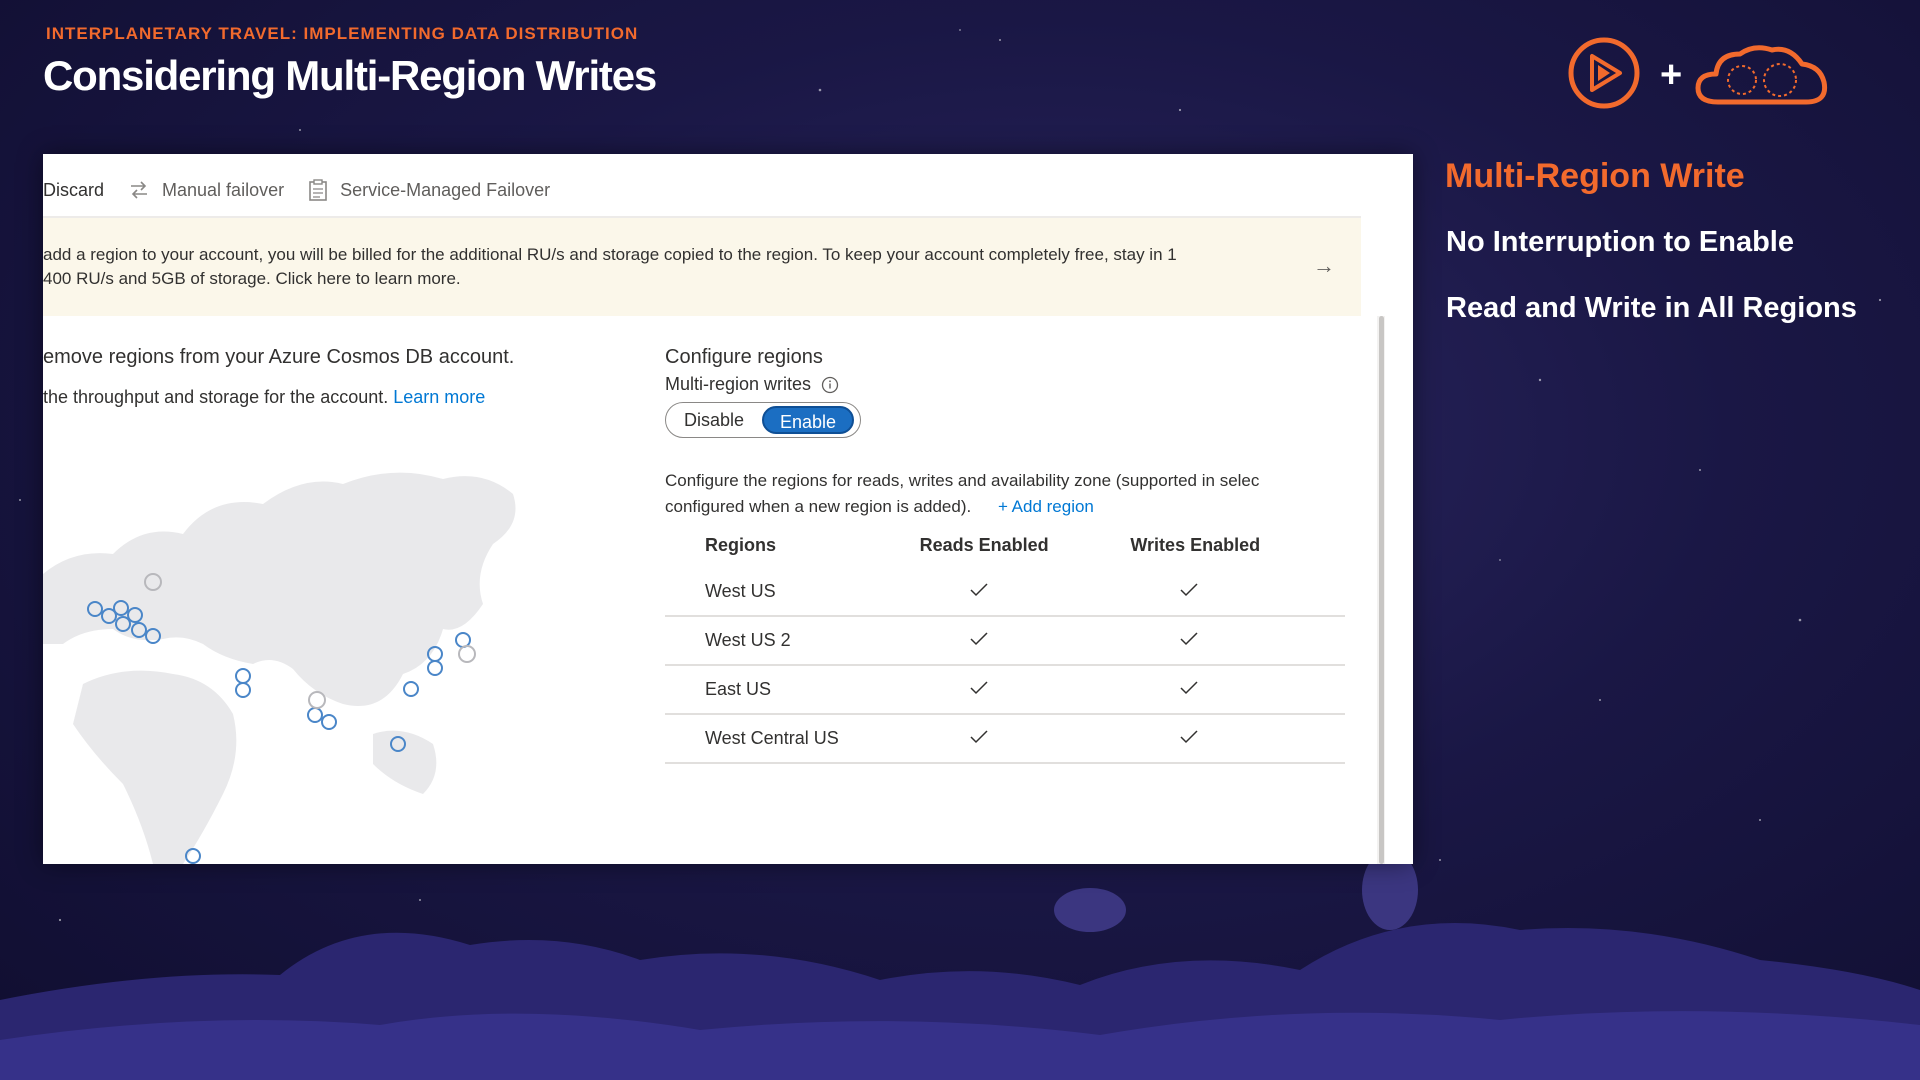 The image size is (1920, 1080). I want to click on multi-region-writes-label: Multi-region writes, so click(738, 384).